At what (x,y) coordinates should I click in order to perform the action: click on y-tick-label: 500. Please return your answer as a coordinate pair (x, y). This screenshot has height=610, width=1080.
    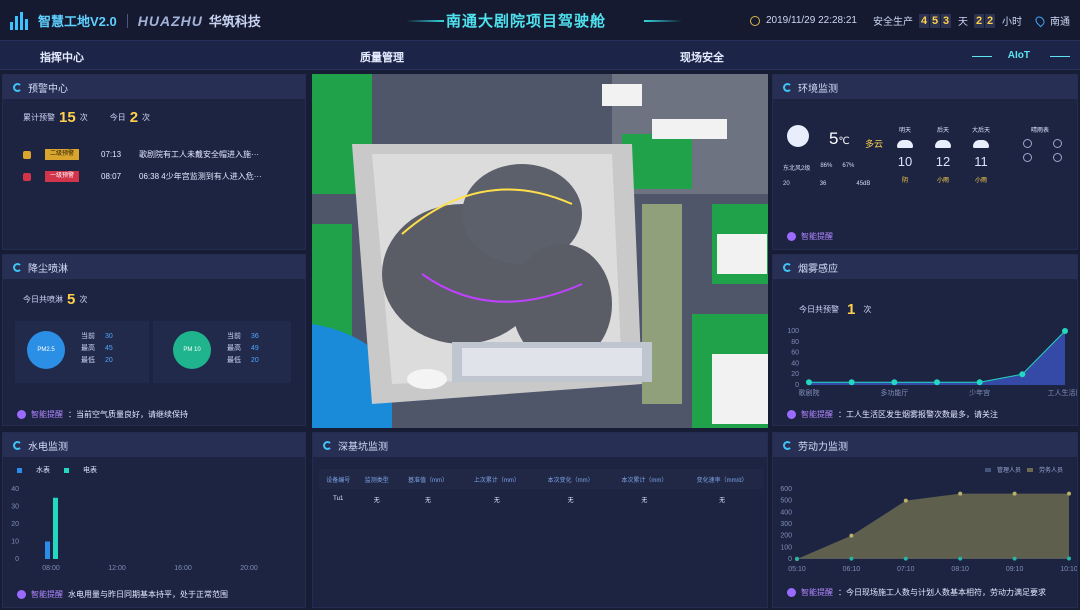
    Looking at the image, I should click on (786, 501).